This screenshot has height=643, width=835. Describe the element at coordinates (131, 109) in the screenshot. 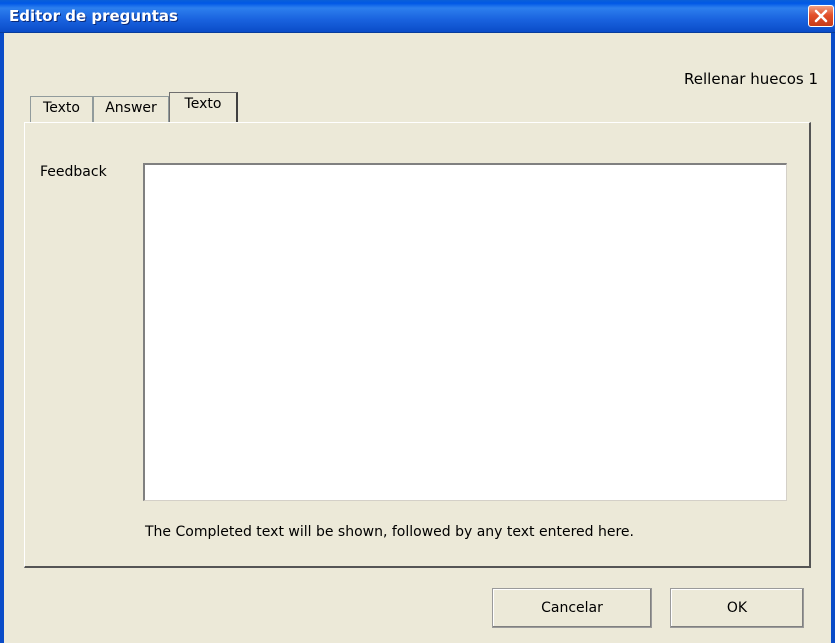

I see `tab-answer: Answer` at that location.